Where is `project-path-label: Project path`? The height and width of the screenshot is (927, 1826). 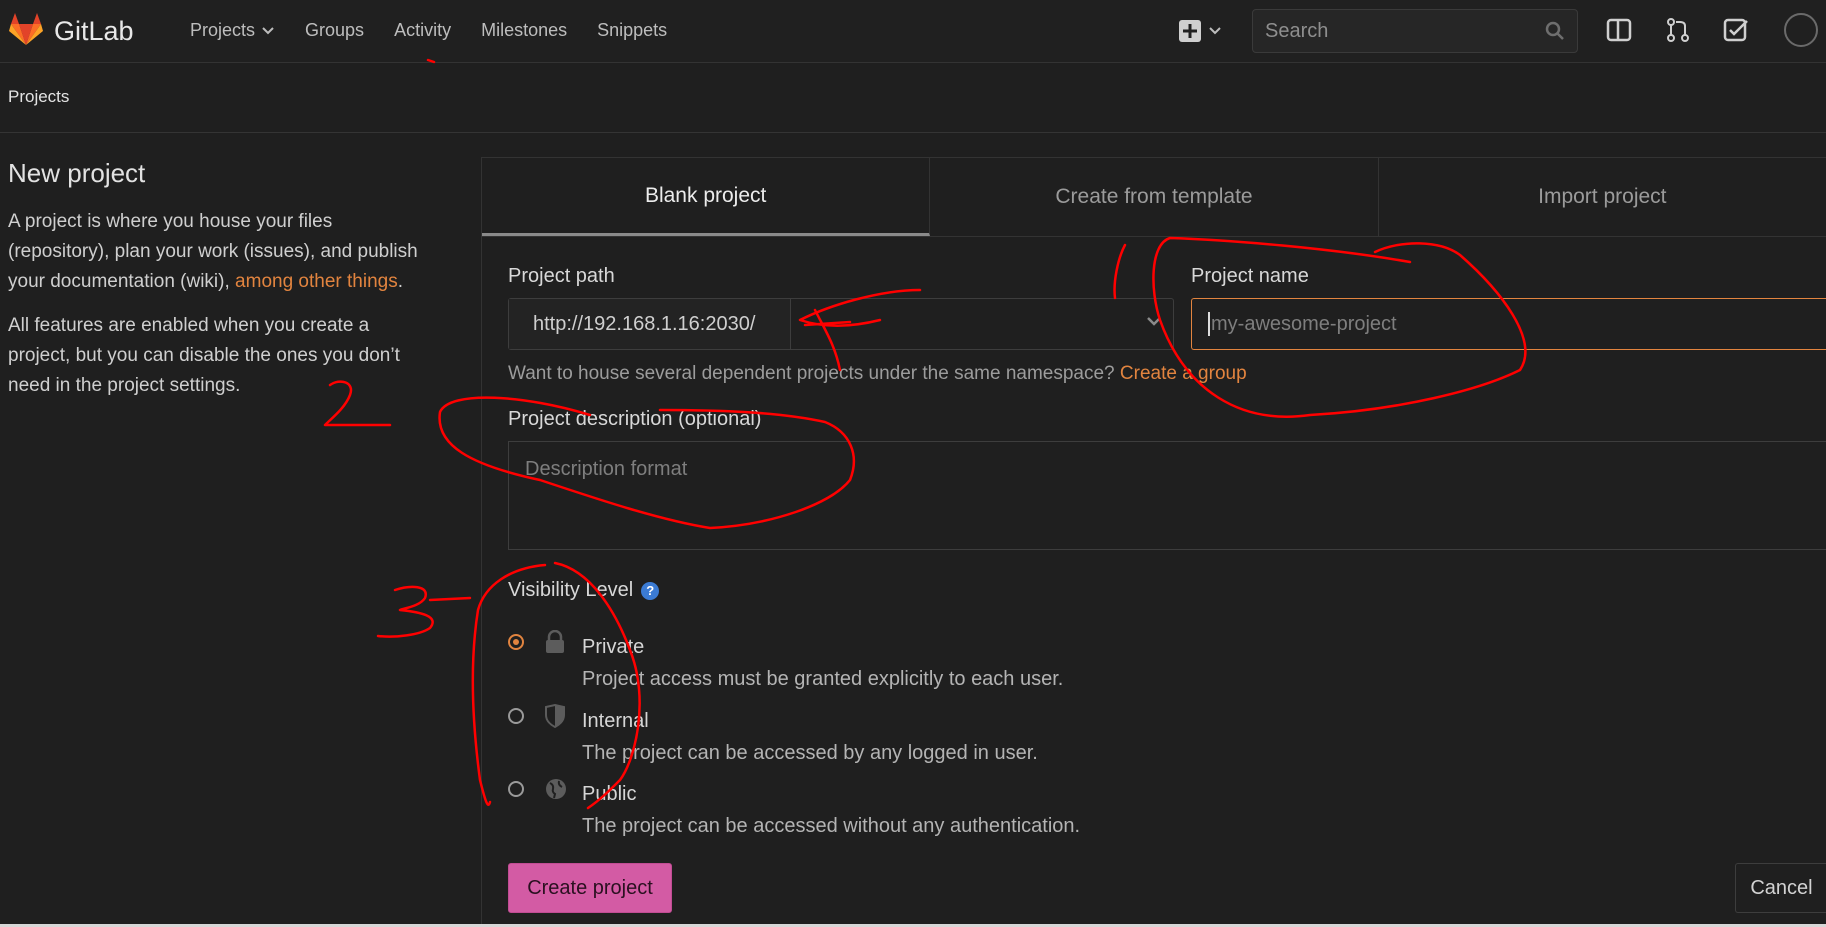 project-path-label: Project path is located at coordinates (561, 276).